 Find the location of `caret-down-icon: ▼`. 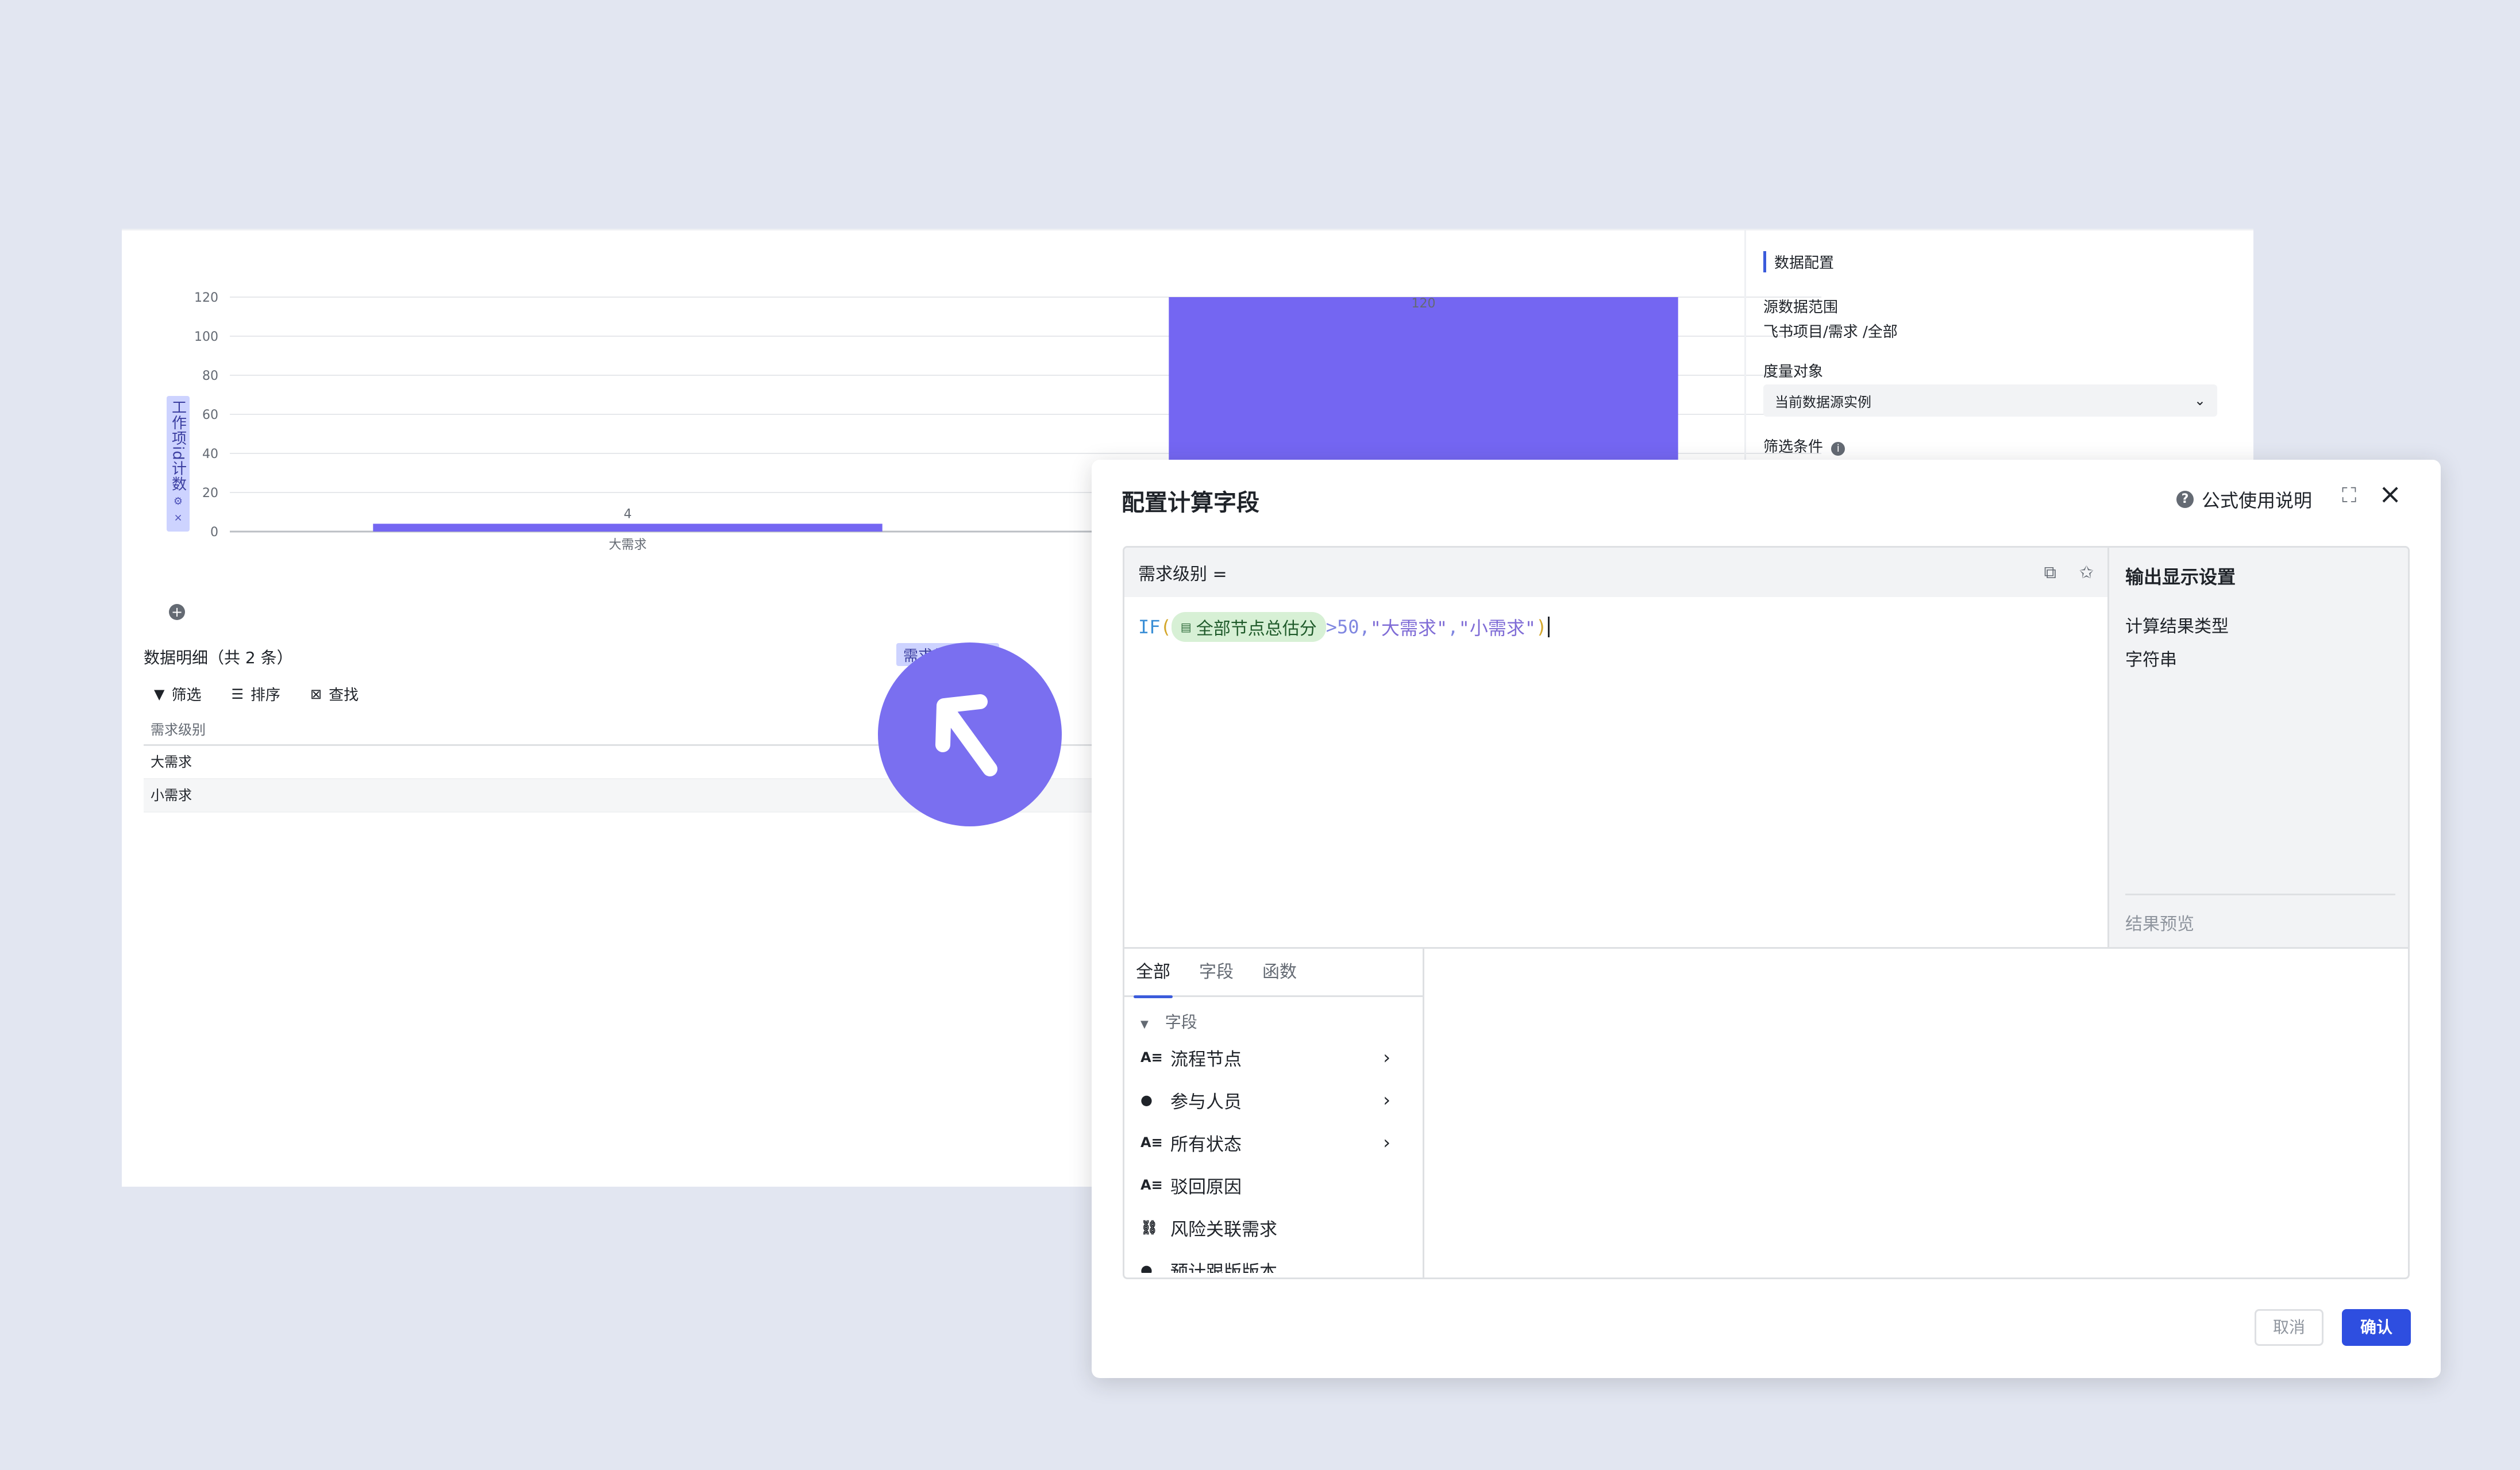

caret-down-icon: ▼ is located at coordinates (1145, 1024).